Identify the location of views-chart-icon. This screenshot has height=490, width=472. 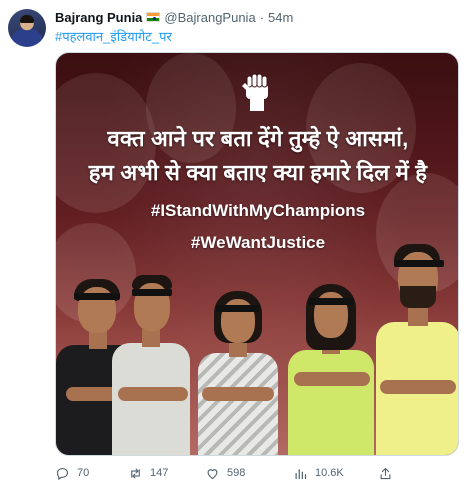
(301, 473).